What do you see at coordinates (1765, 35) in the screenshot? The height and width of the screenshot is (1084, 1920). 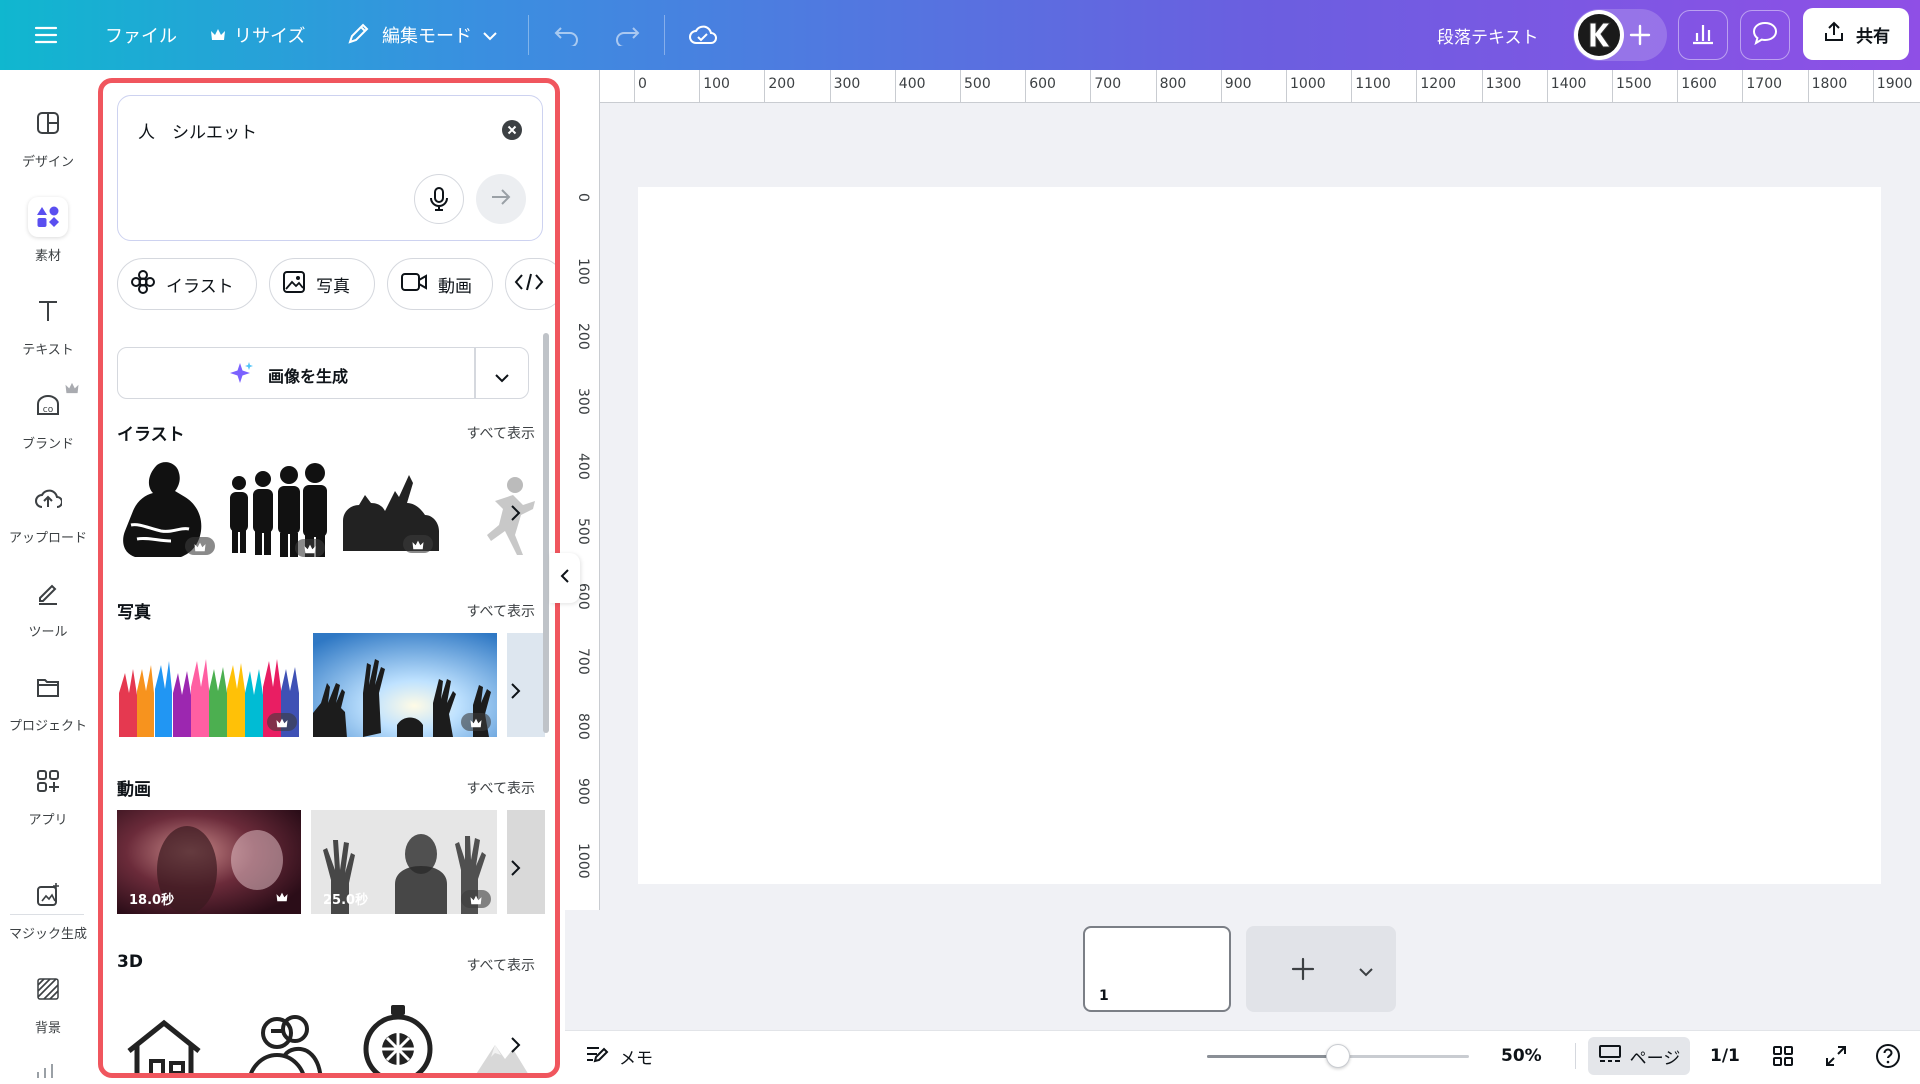 I see `comment-button` at bounding box center [1765, 35].